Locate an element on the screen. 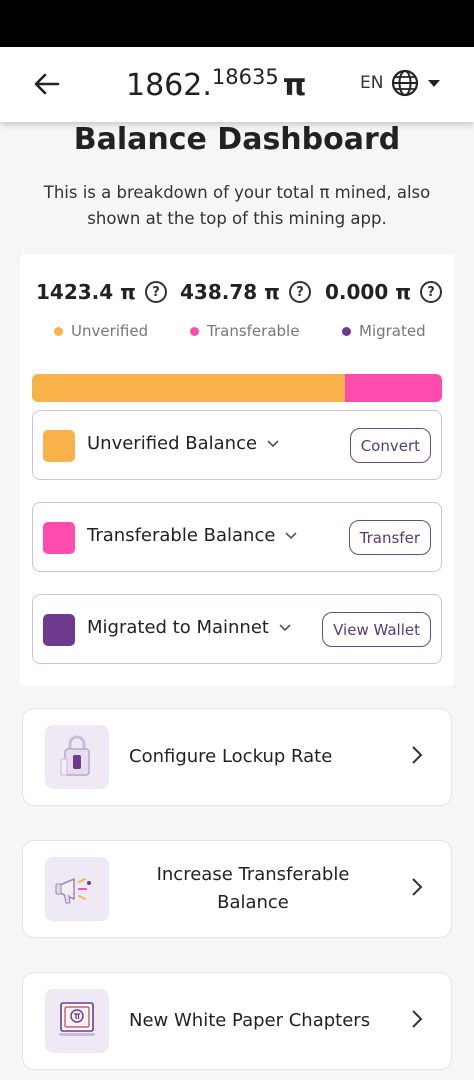  transfer-button: Transfer is located at coordinates (389, 537).